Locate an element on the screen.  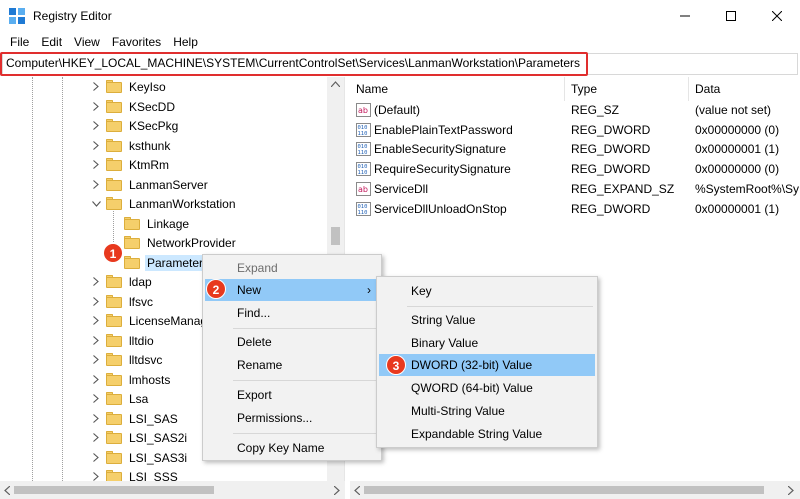
tree-item: KtmRm is located at coordinates (130, 164).